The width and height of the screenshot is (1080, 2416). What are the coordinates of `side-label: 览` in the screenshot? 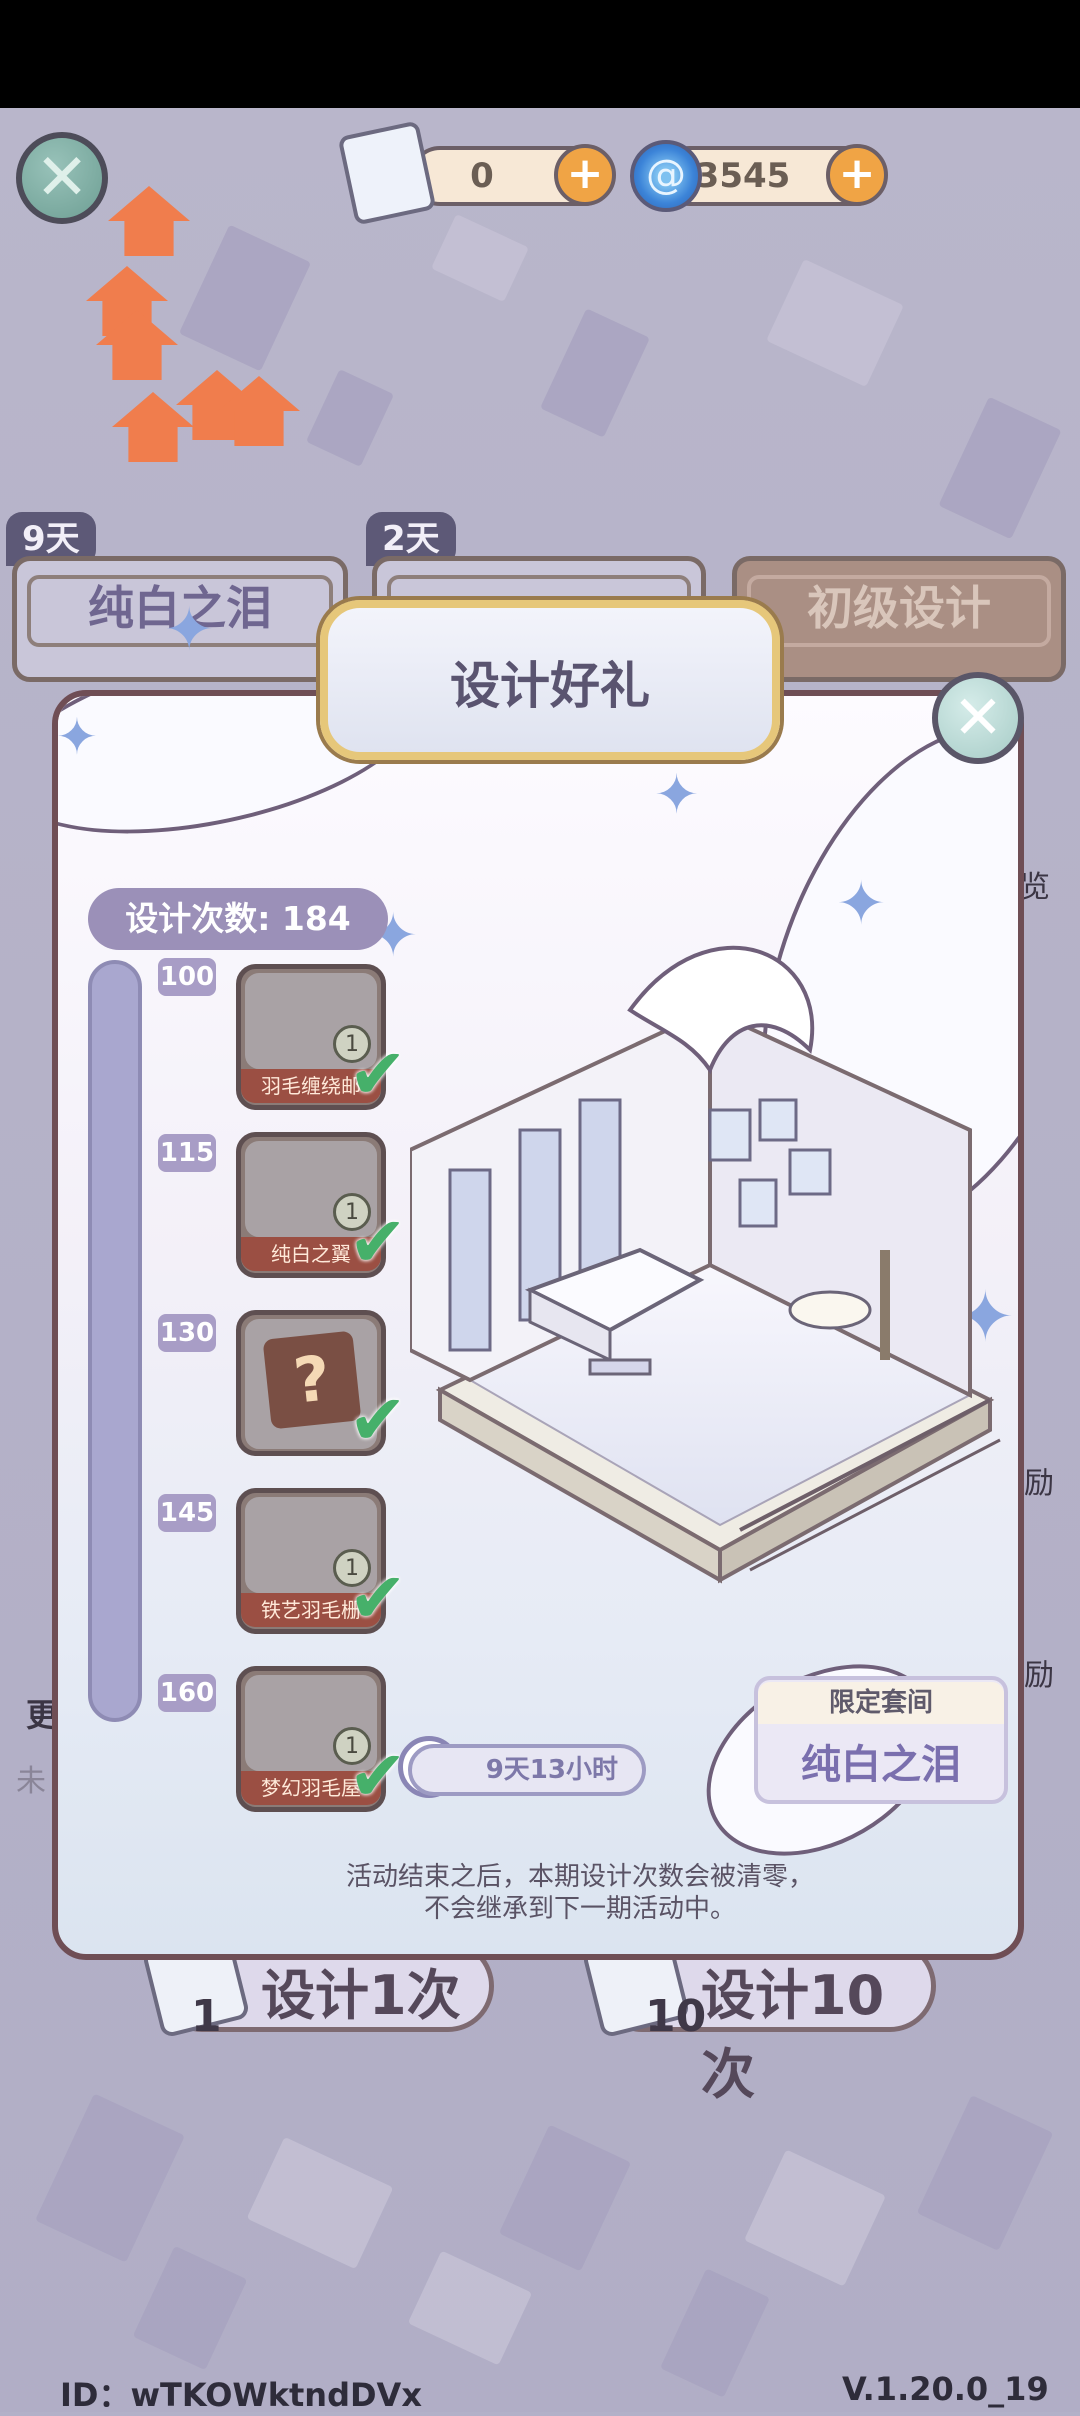 It's located at (1035, 887).